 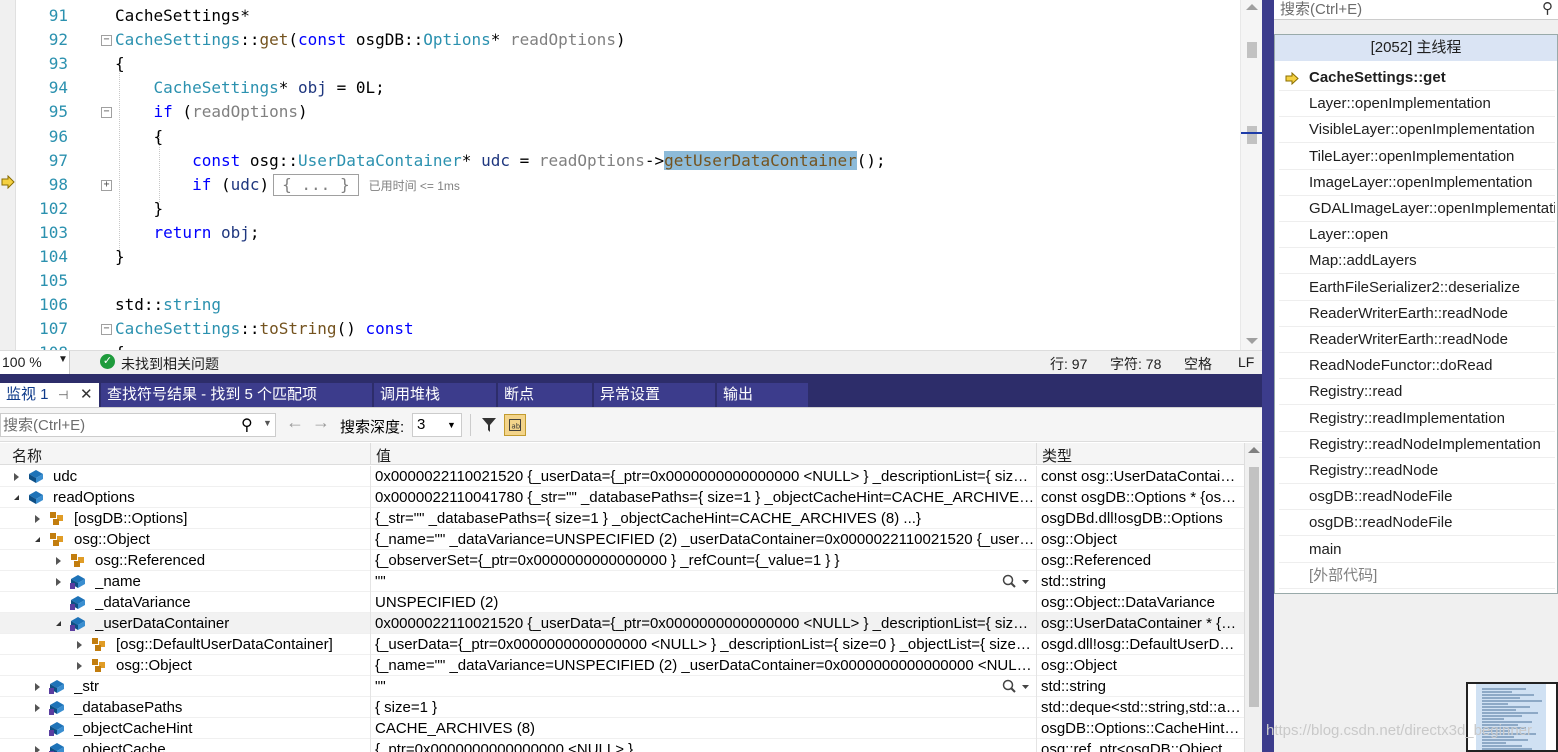 I want to click on whitespace-indicator: 空格, so click(x=1198, y=364).